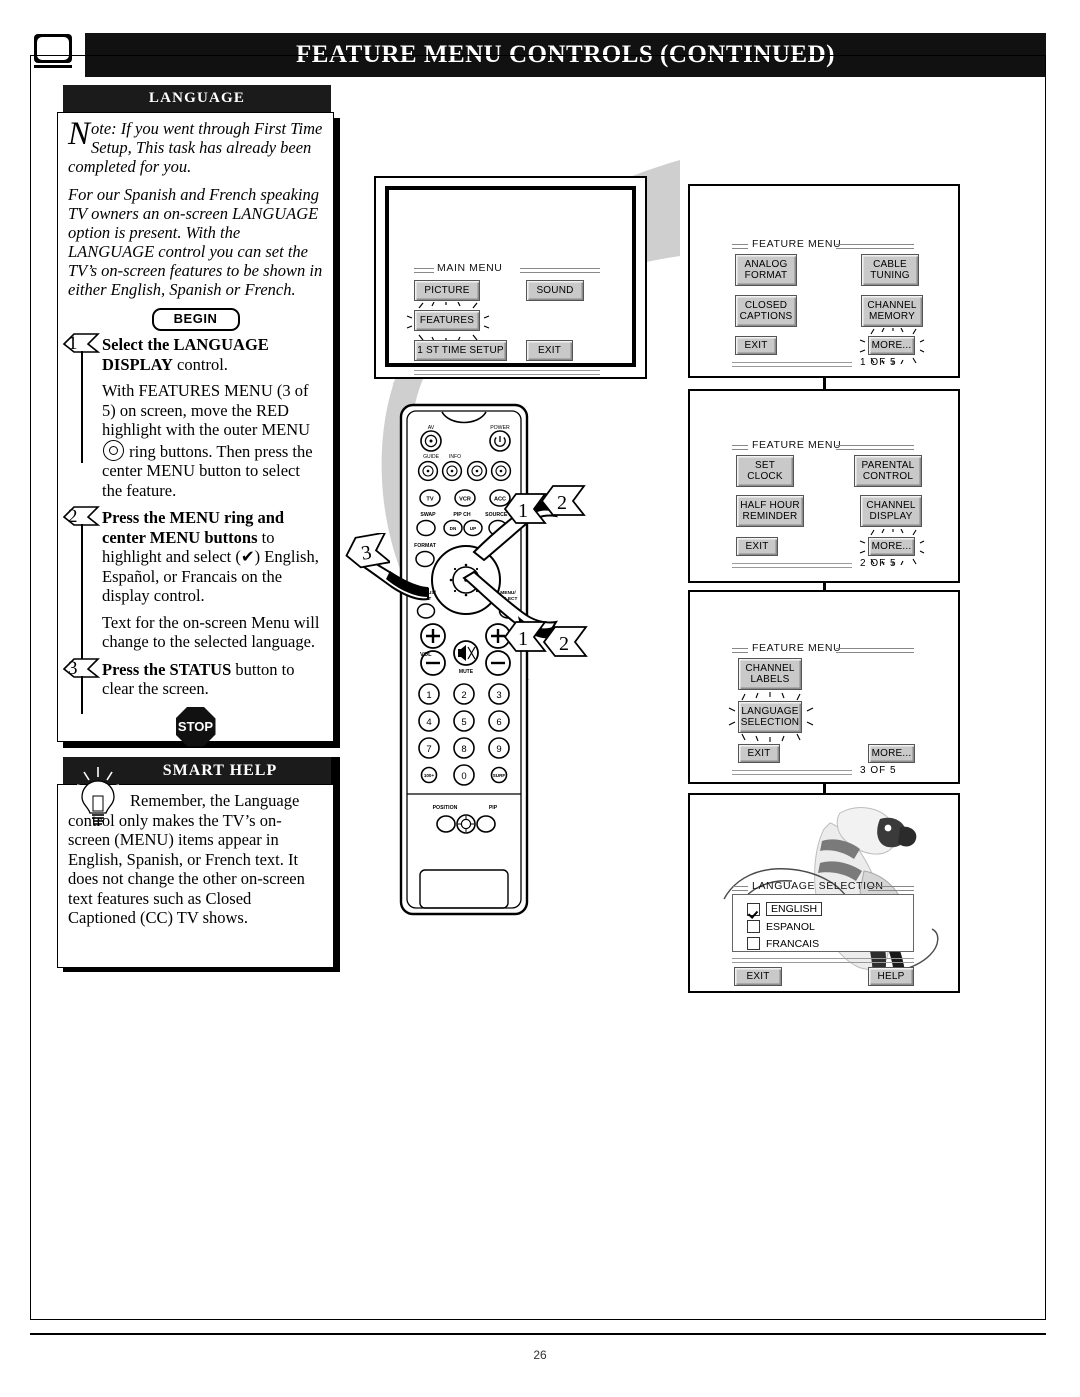 The image size is (1080, 1397). What do you see at coordinates (195, 726) in the screenshot?
I see `stop-badge: STOP` at bounding box center [195, 726].